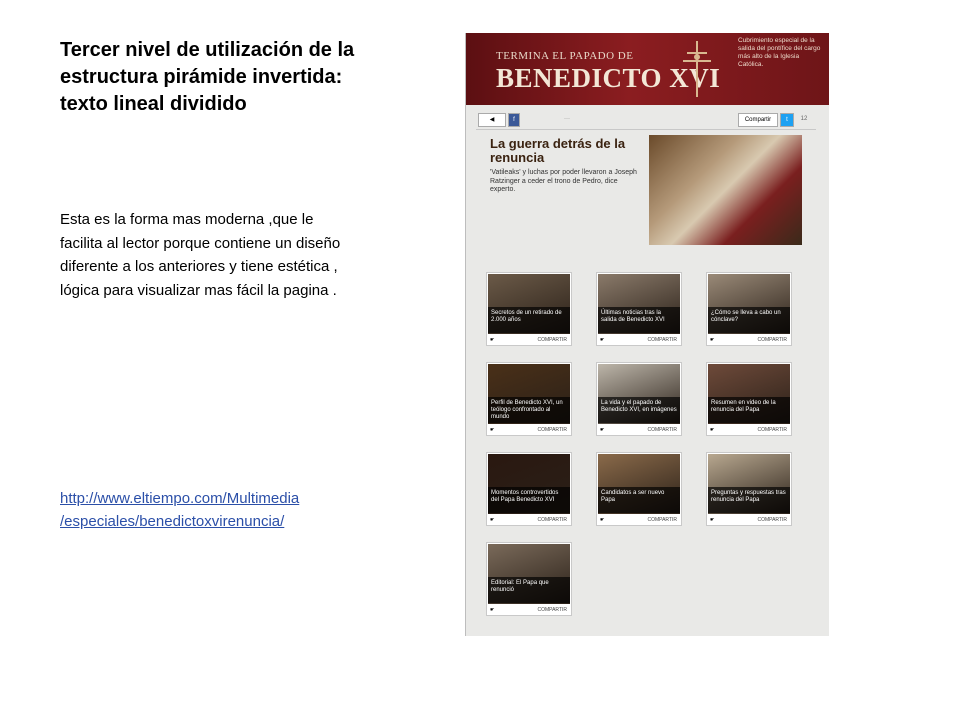 The image size is (960, 720). What do you see at coordinates (567, 119) in the screenshot?
I see `url-text: ···` at bounding box center [567, 119].